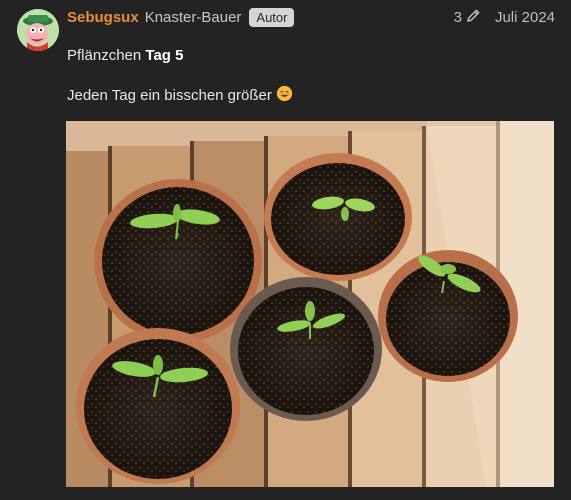 The height and width of the screenshot is (500, 571). I want to click on post-date: Juli 2024, so click(525, 17).